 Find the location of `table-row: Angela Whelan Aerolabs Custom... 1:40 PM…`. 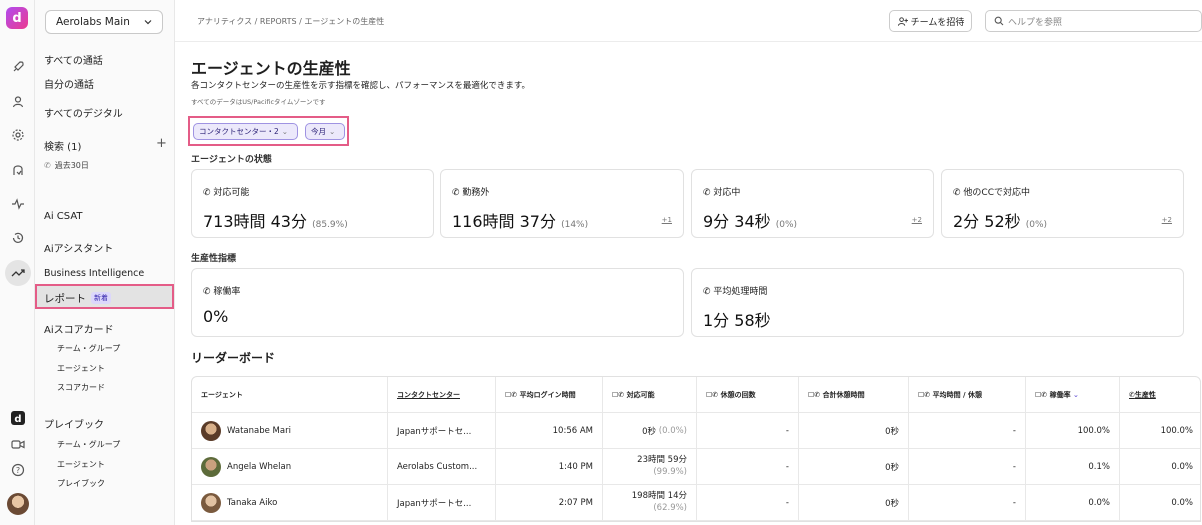

table-row: Angela Whelan Aerolabs Custom... 1:40 PM… is located at coordinates (696, 467).